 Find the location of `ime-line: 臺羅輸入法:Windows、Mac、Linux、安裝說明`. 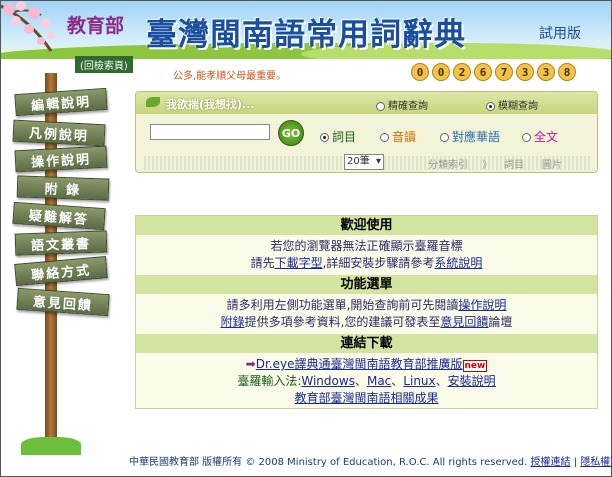

ime-line: 臺羅輸入法:Windows、Mac、Linux、安裝說明 is located at coordinates (366, 381).